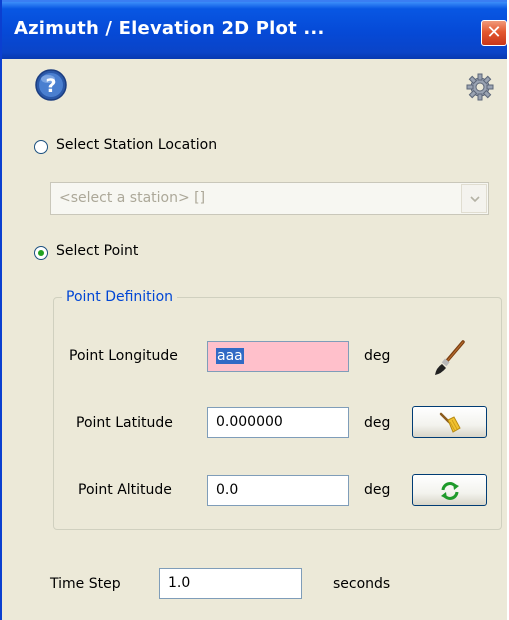  Describe the element at coordinates (97, 251) in the screenshot. I see `select-point-label: Select Point` at that location.